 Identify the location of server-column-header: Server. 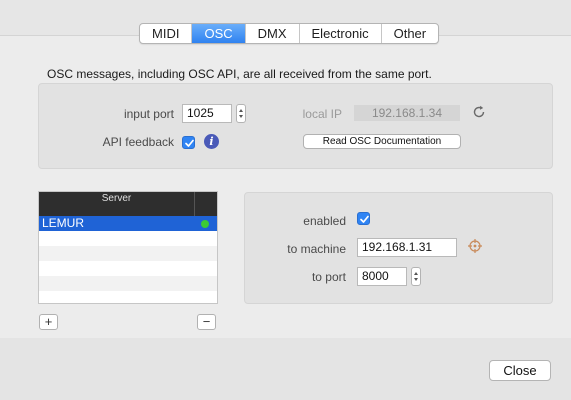
(117, 204).